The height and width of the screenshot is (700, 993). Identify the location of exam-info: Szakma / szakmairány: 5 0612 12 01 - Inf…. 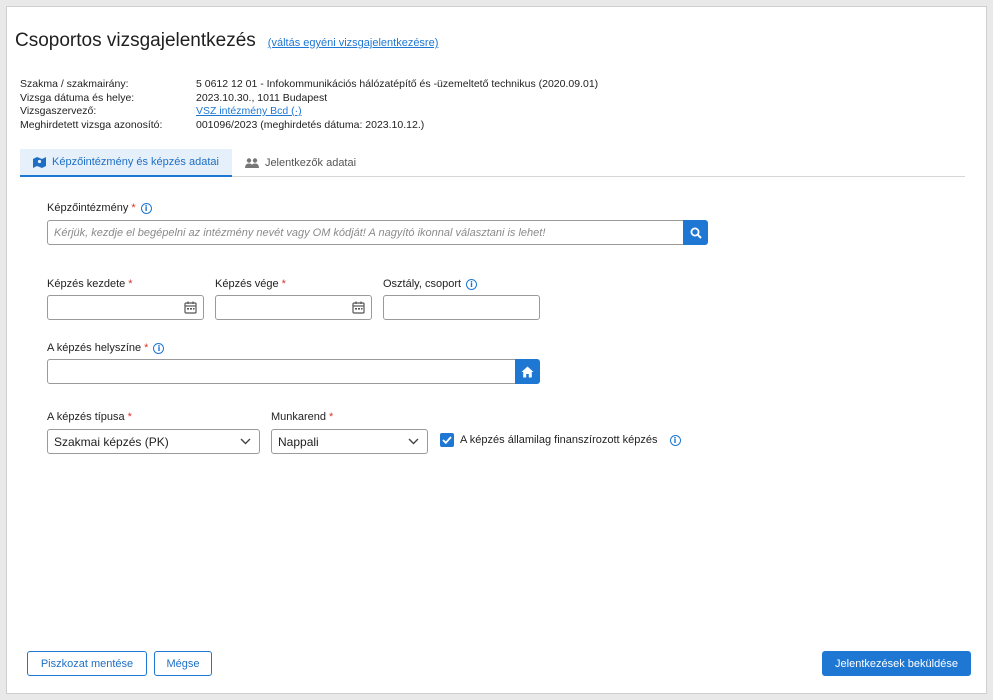
(309, 105).